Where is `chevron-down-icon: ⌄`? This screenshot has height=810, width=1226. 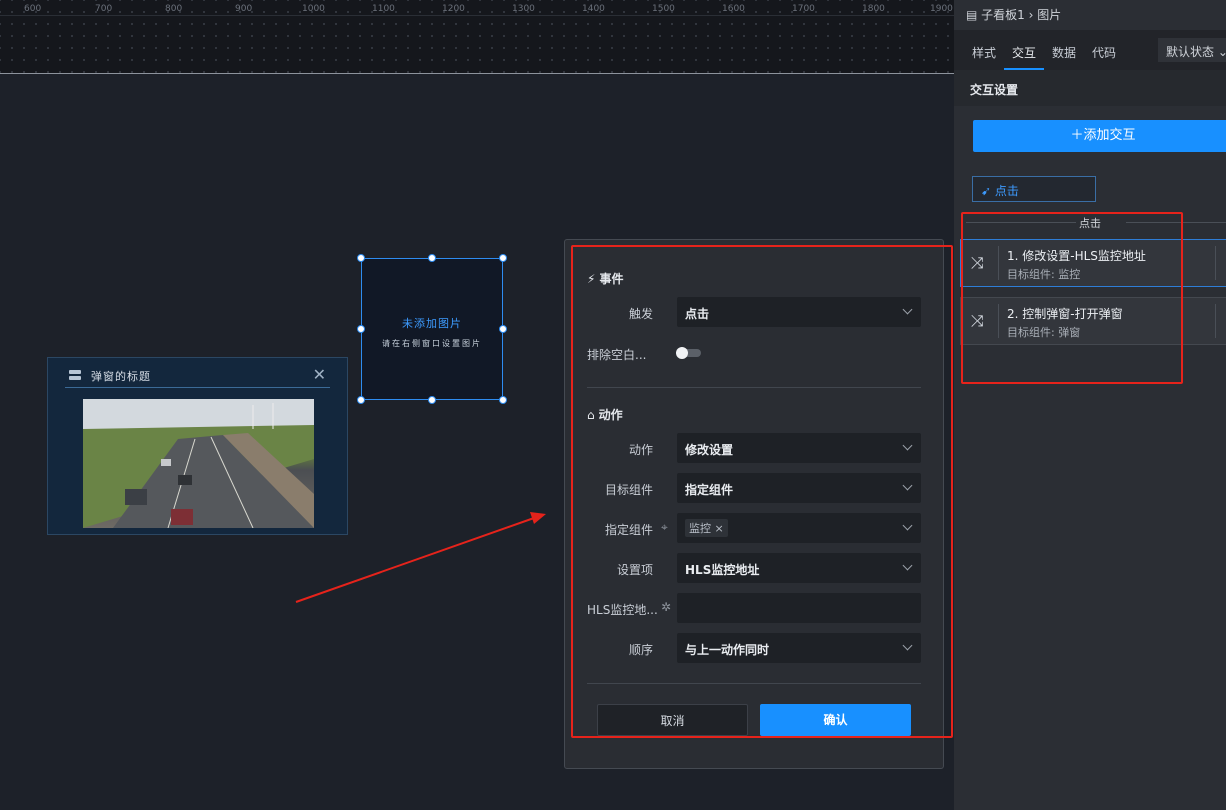 chevron-down-icon: ⌄ is located at coordinates (1221, 52).